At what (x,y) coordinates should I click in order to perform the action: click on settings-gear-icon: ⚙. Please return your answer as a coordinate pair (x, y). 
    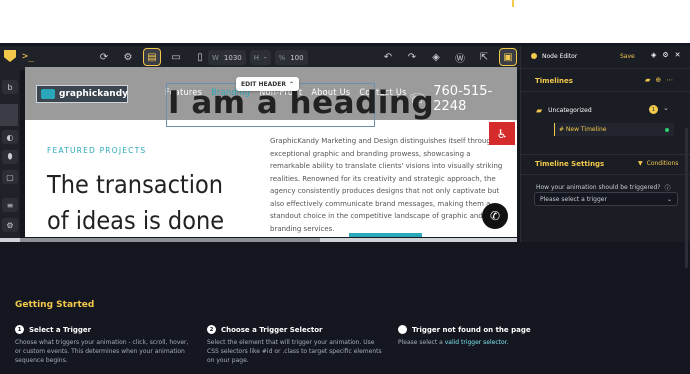
    Looking at the image, I should click on (128, 57).